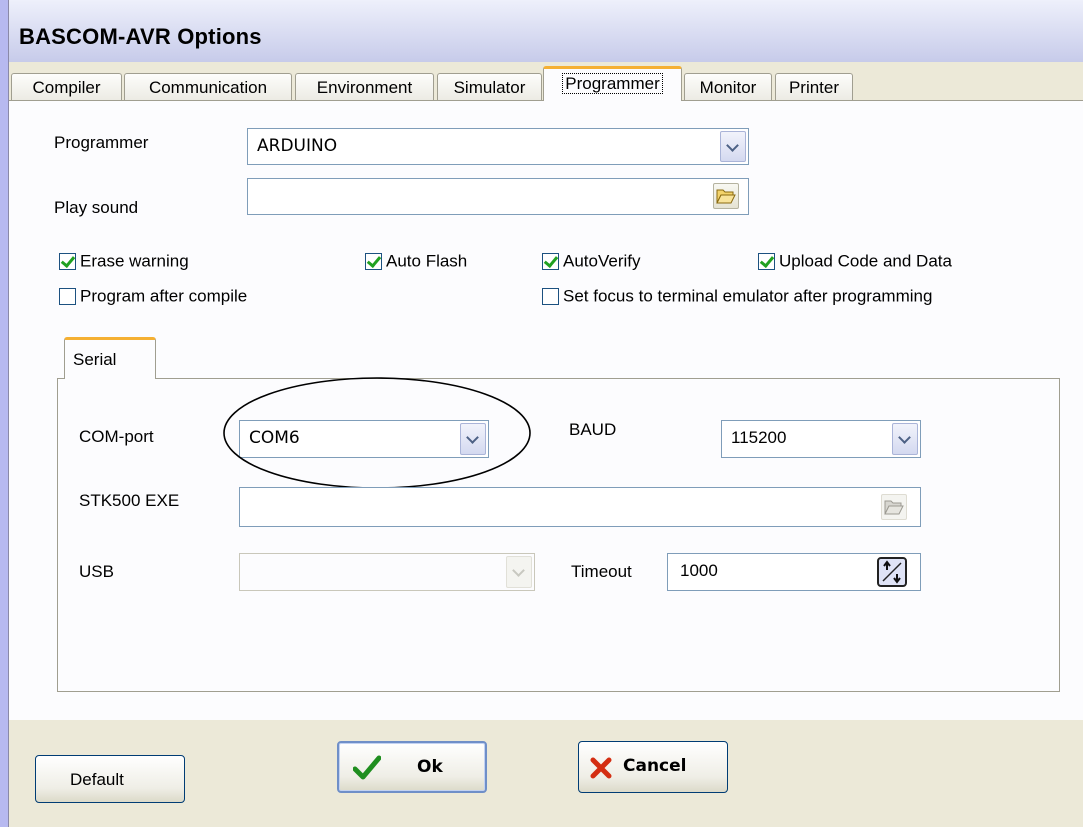  Describe the element at coordinates (430, 767) in the screenshot. I see `ok-button-label: Ok` at that location.